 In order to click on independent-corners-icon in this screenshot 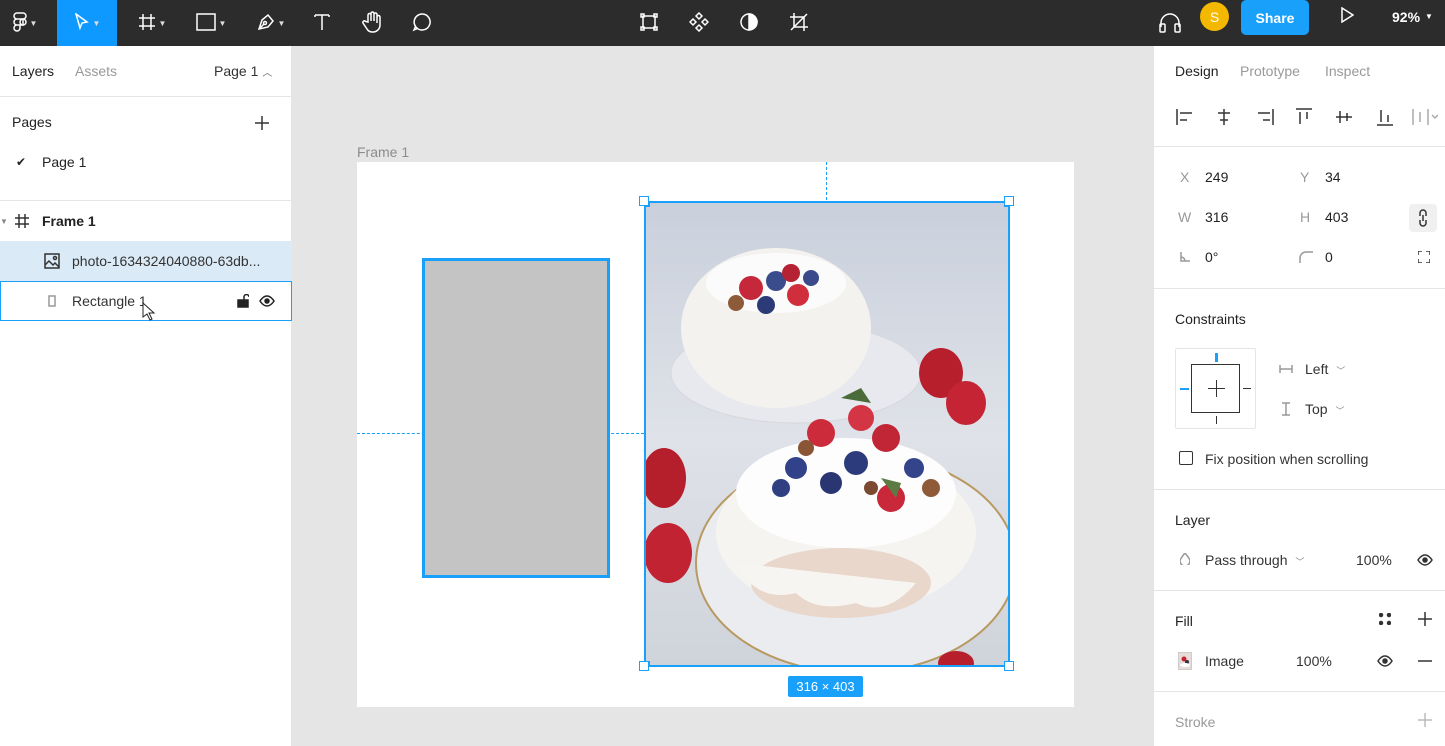, I will do `click(1424, 257)`.